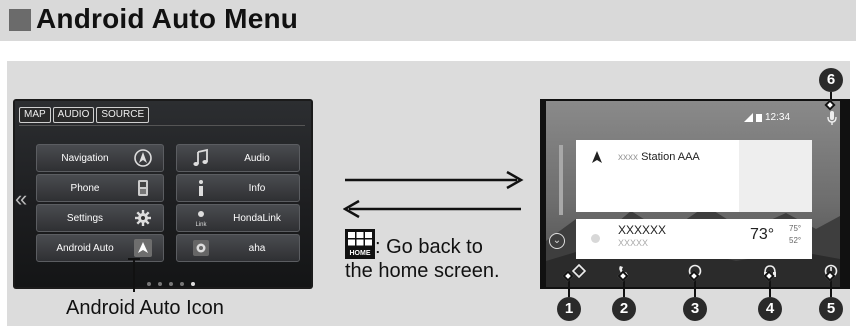 The image size is (856, 326). What do you see at coordinates (20, 20) in the screenshot?
I see `title-square-icon` at bounding box center [20, 20].